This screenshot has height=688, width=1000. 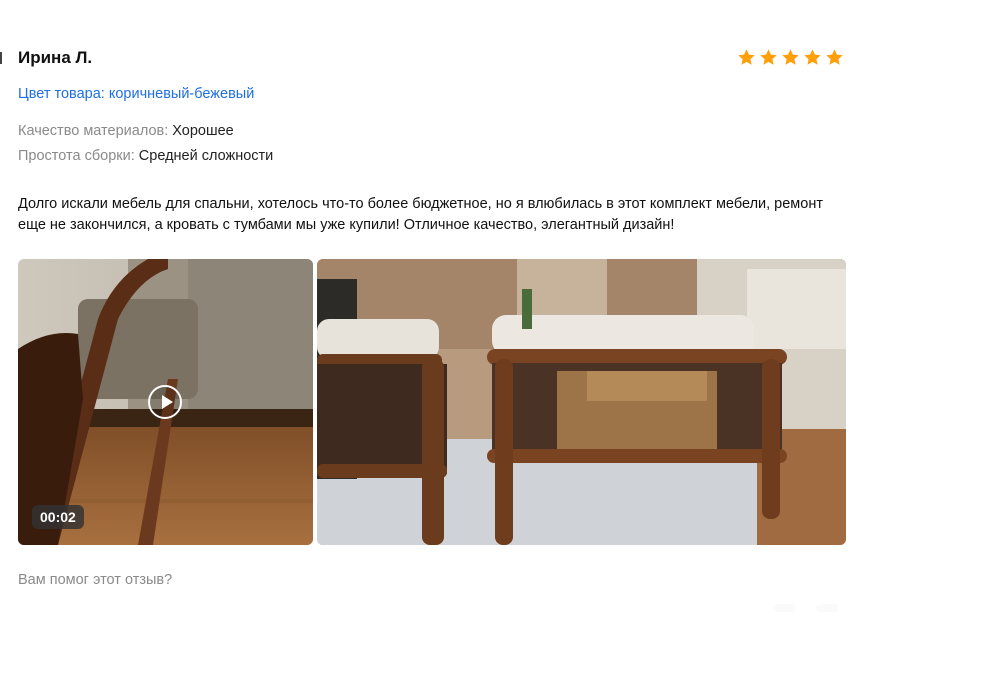 I want to click on attribute-key: Простота сборки:, so click(x=76, y=156).